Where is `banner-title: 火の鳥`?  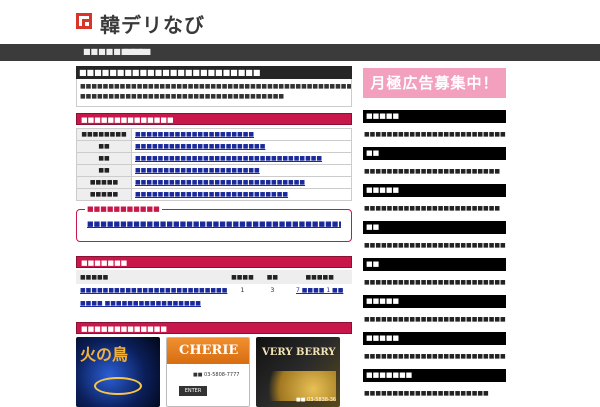
banner-title: 火の鳥 is located at coordinates (104, 354).